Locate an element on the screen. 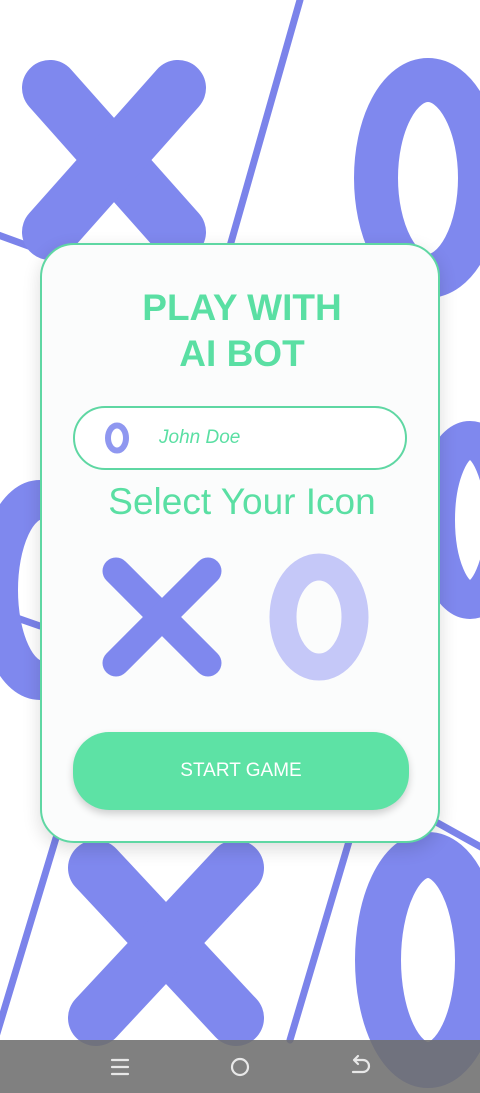 The width and height of the screenshot is (480, 1093). title-line-1: PLAY WITH is located at coordinates (242, 307).